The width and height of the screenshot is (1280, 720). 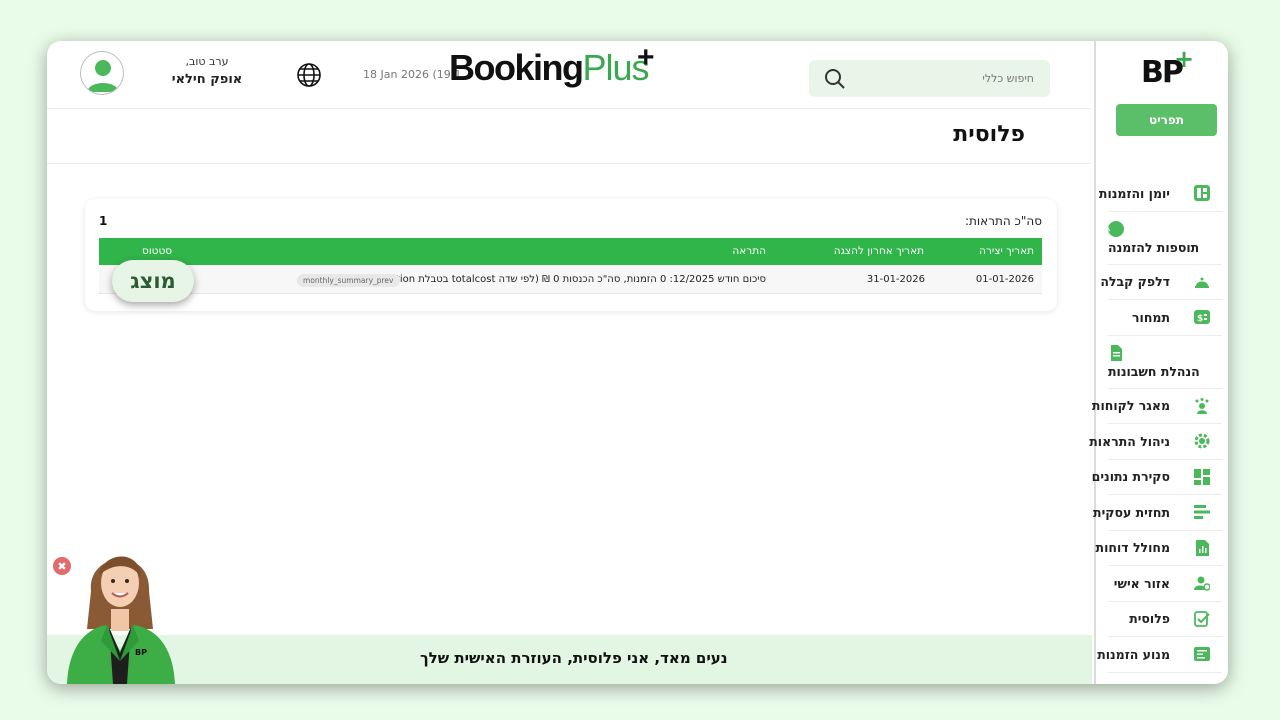 I want to click on sidebar-item-plusit: פלוסית, so click(x=1165, y=619).